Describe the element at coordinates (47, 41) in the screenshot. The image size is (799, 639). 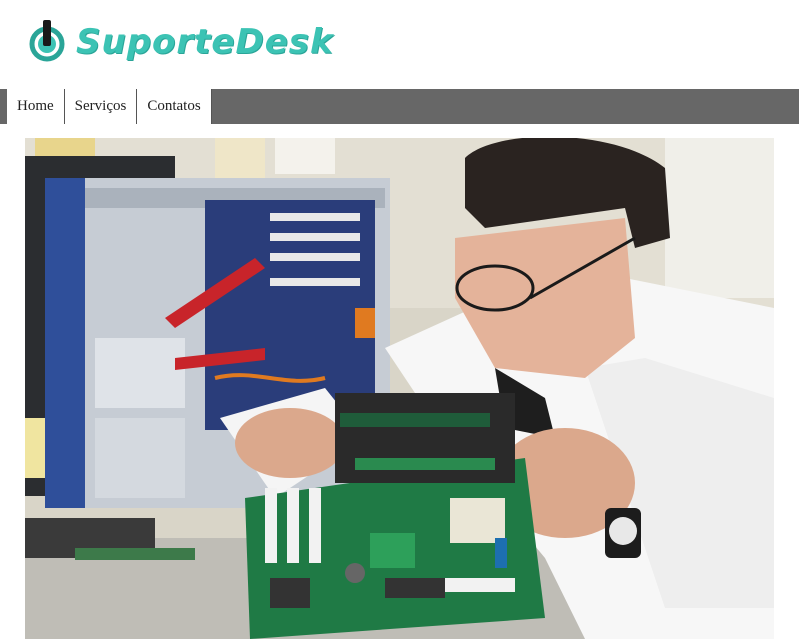
I see `power-icon` at that location.